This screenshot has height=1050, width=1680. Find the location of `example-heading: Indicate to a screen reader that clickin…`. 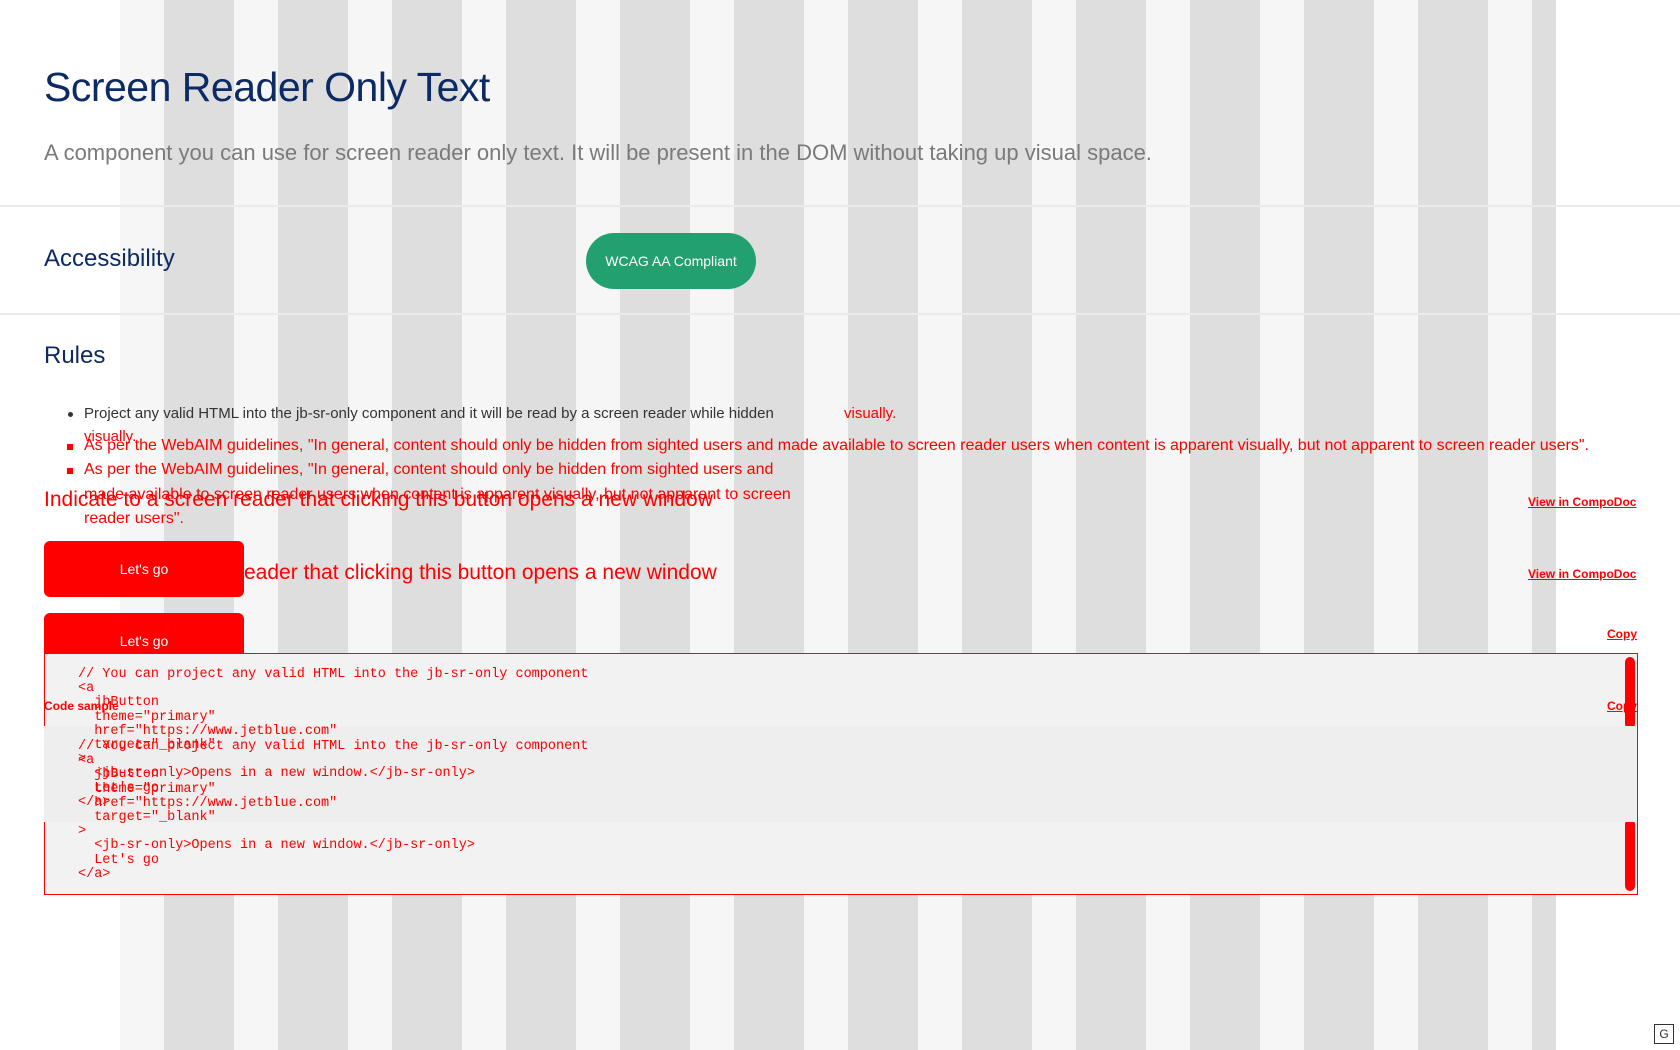

example-heading: Indicate to a screen reader that clickin… is located at coordinates (378, 499).